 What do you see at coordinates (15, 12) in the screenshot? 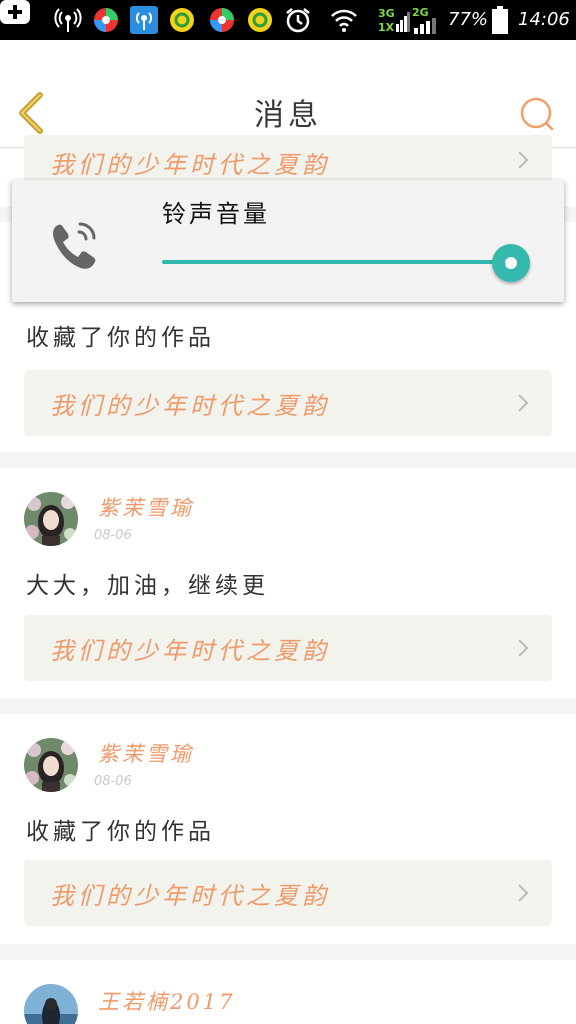
I see `plus-icon` at bounding box center [15, 12].